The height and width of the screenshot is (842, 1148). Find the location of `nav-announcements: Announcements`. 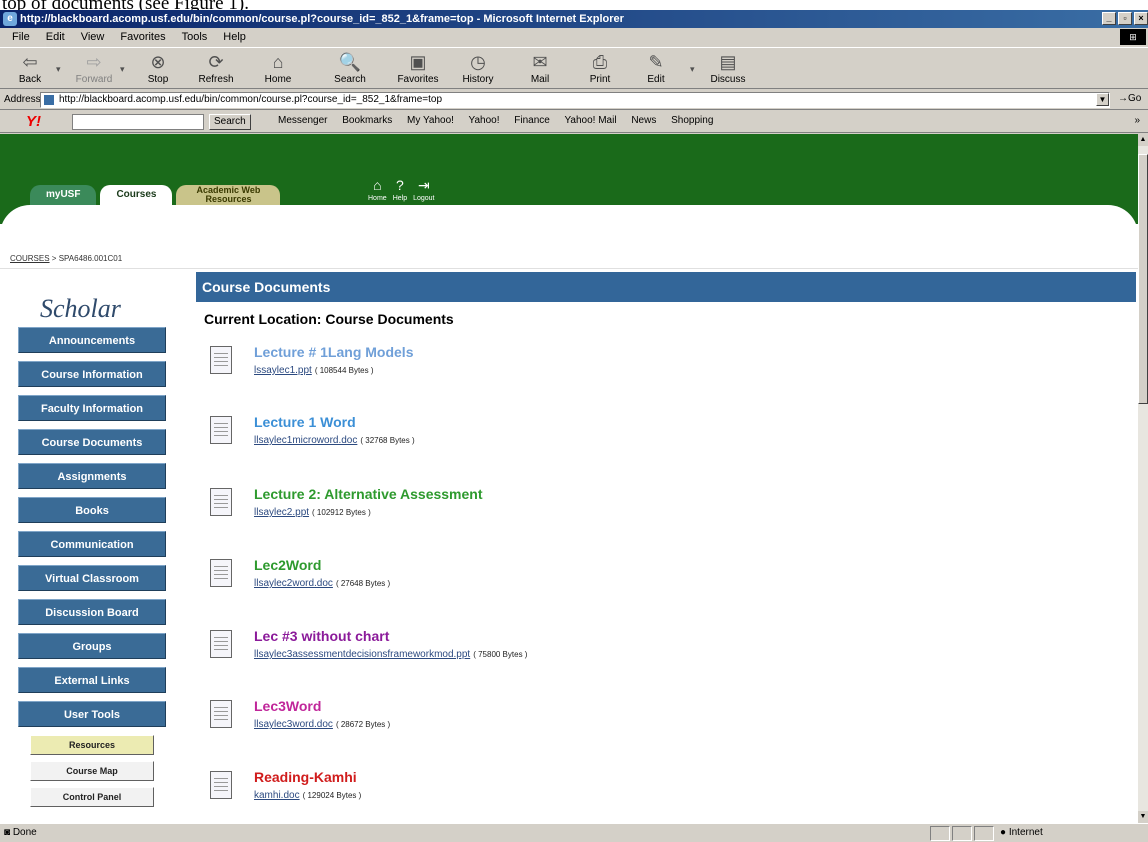

nav-announcements: Announcements is located at coordinates (92, 340).